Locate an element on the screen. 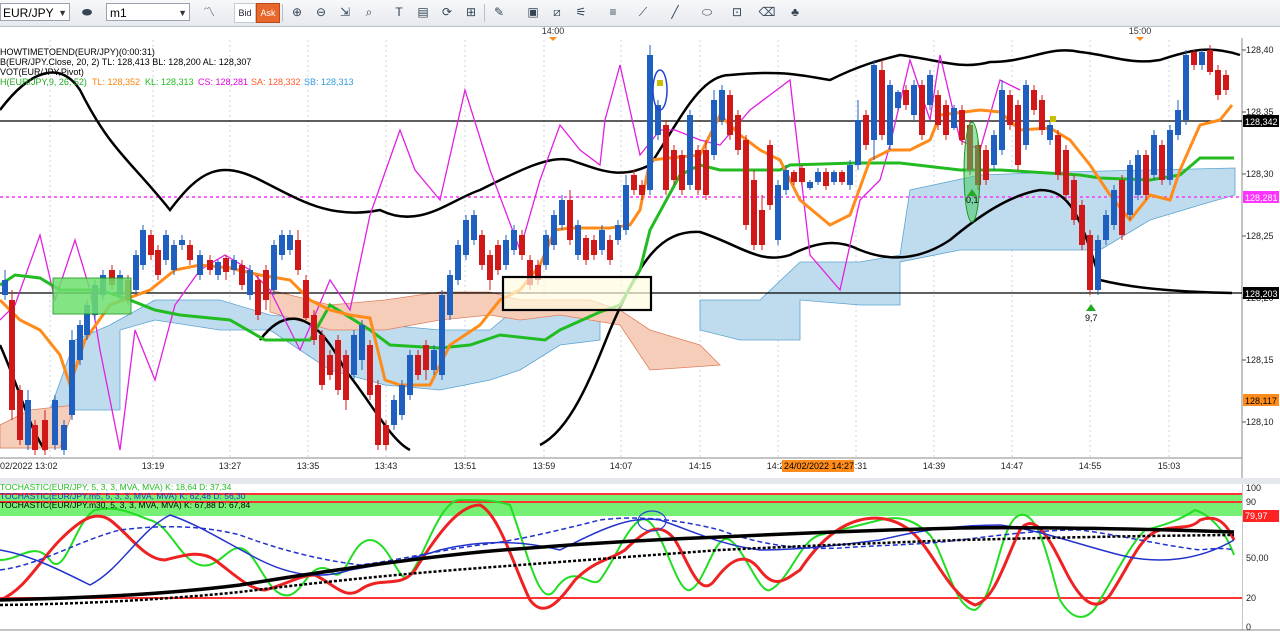 The height and width of the screenshot is (640, 1280). indicator-legend-line: VOT(EUR/JPY,Pivot) is located at coordinates (42, 72).